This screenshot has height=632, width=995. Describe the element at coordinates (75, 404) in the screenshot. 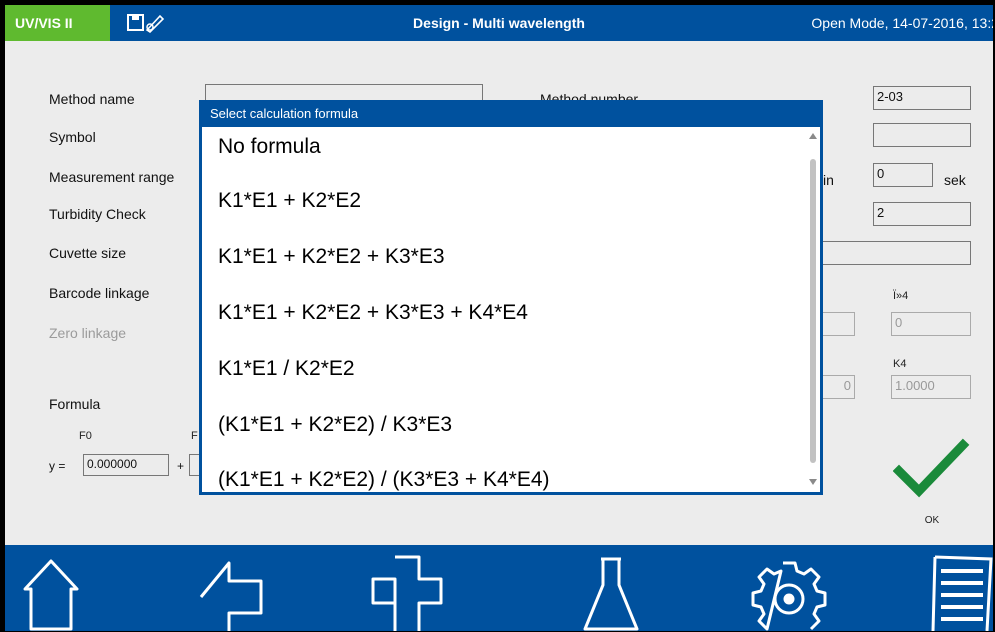

I see `formula-label: Formula` at that location.